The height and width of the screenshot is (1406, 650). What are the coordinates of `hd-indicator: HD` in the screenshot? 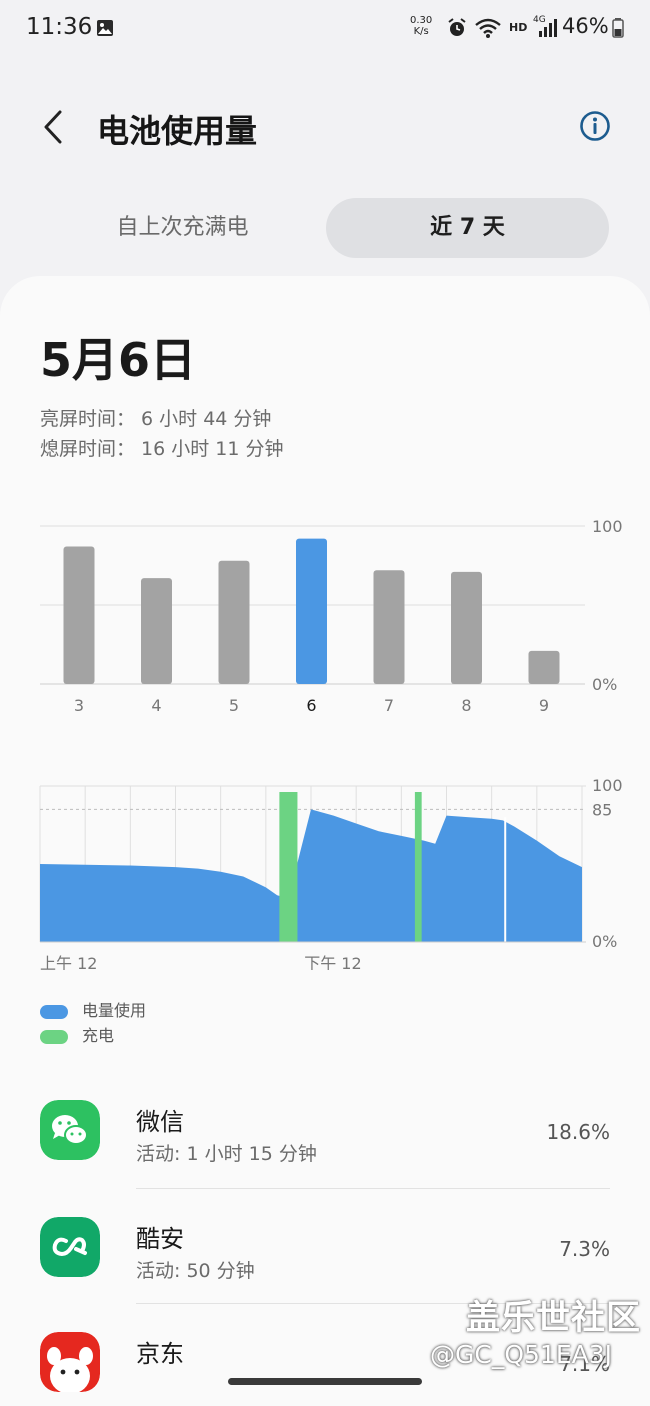 It's located at (518, 27).